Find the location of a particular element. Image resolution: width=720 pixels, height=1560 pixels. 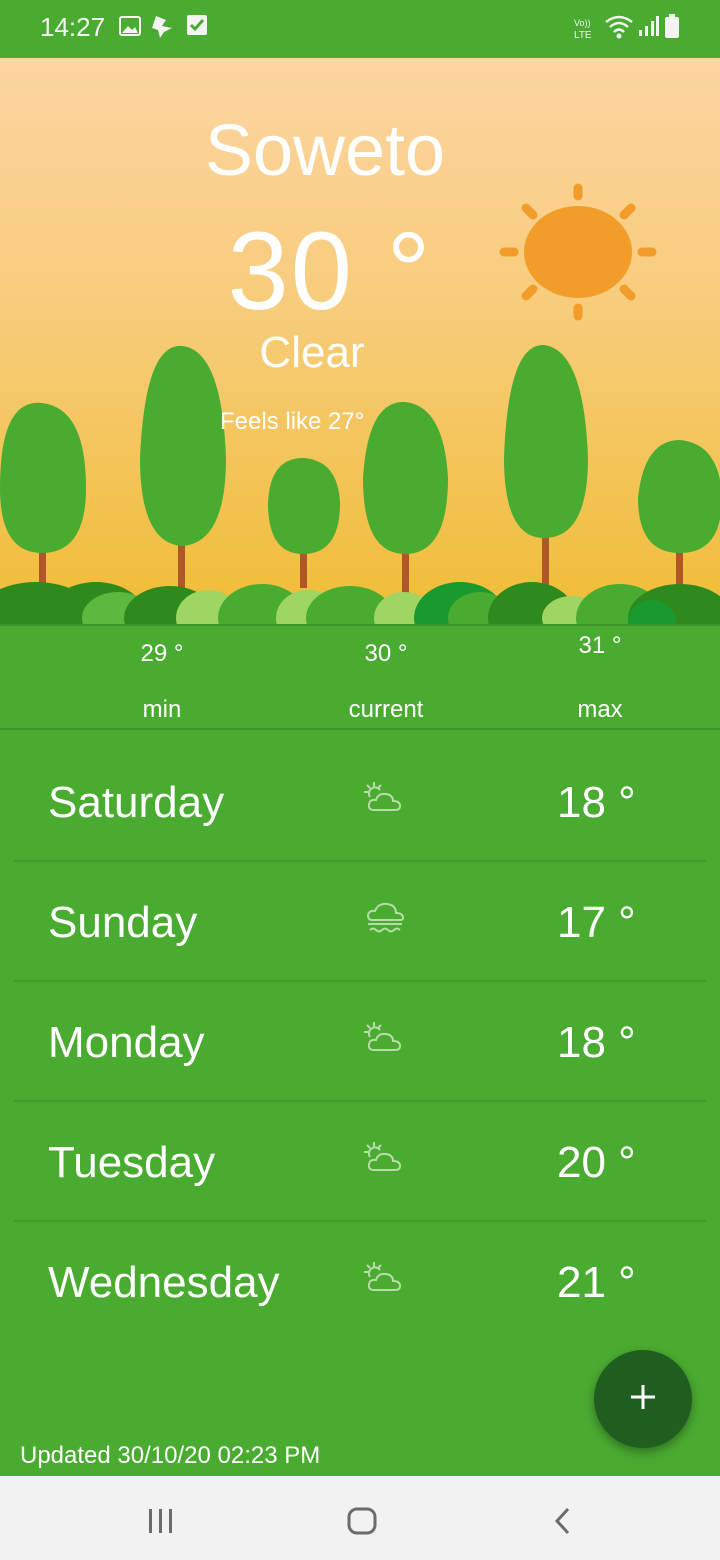

city-name: Soweto is located at coordinates (325, 151).